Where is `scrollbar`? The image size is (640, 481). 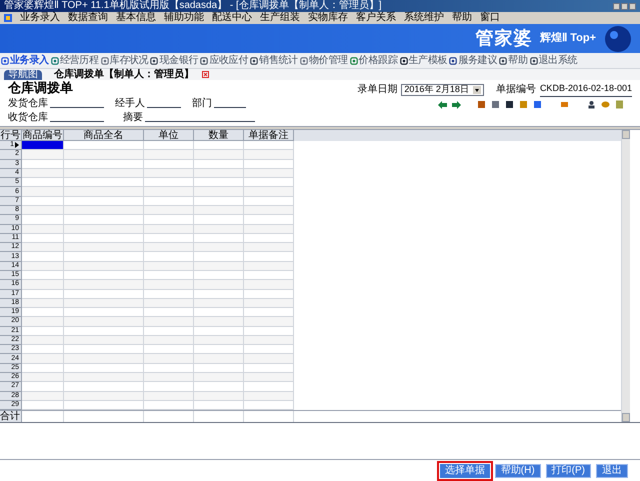
scrollbar is located at coordinates (625, 276).